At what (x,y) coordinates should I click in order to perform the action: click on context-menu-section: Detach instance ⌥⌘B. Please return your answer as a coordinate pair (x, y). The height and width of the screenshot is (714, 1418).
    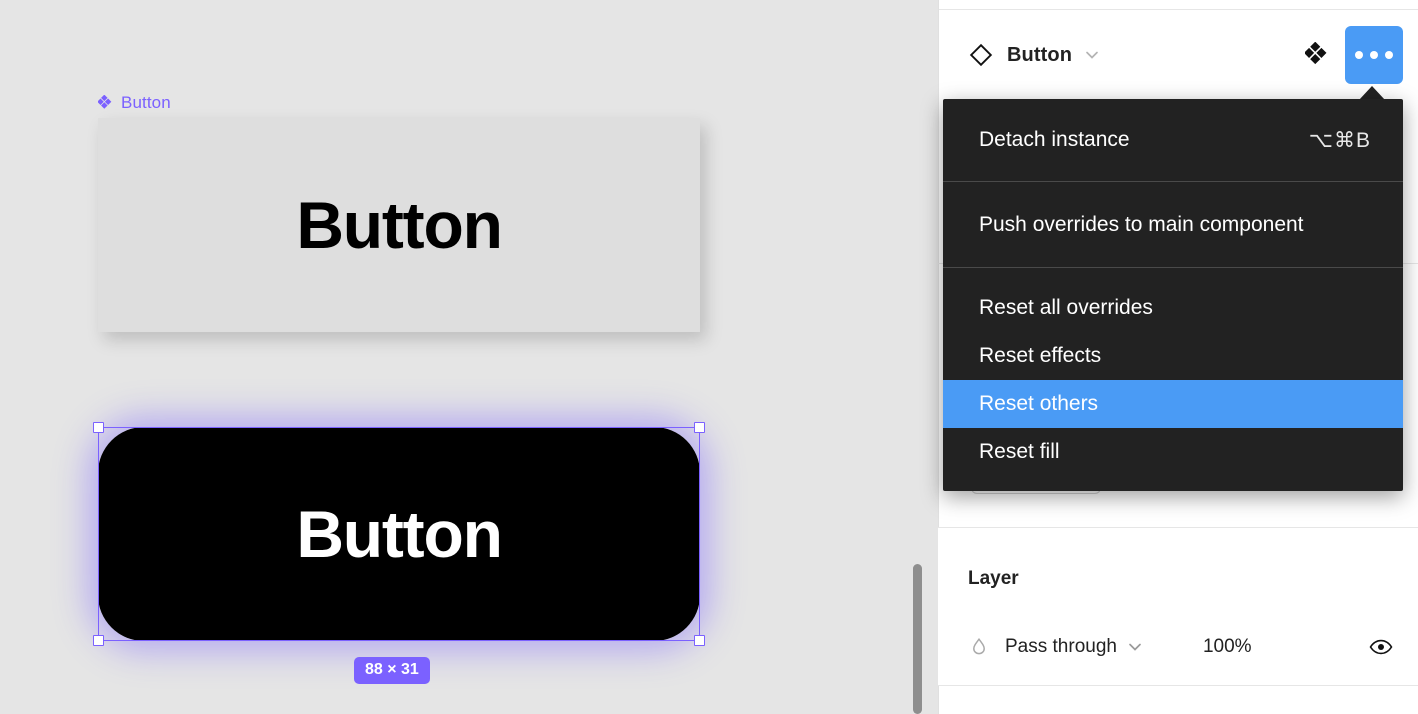
    Looking at the image, I should click on (1173, 140).